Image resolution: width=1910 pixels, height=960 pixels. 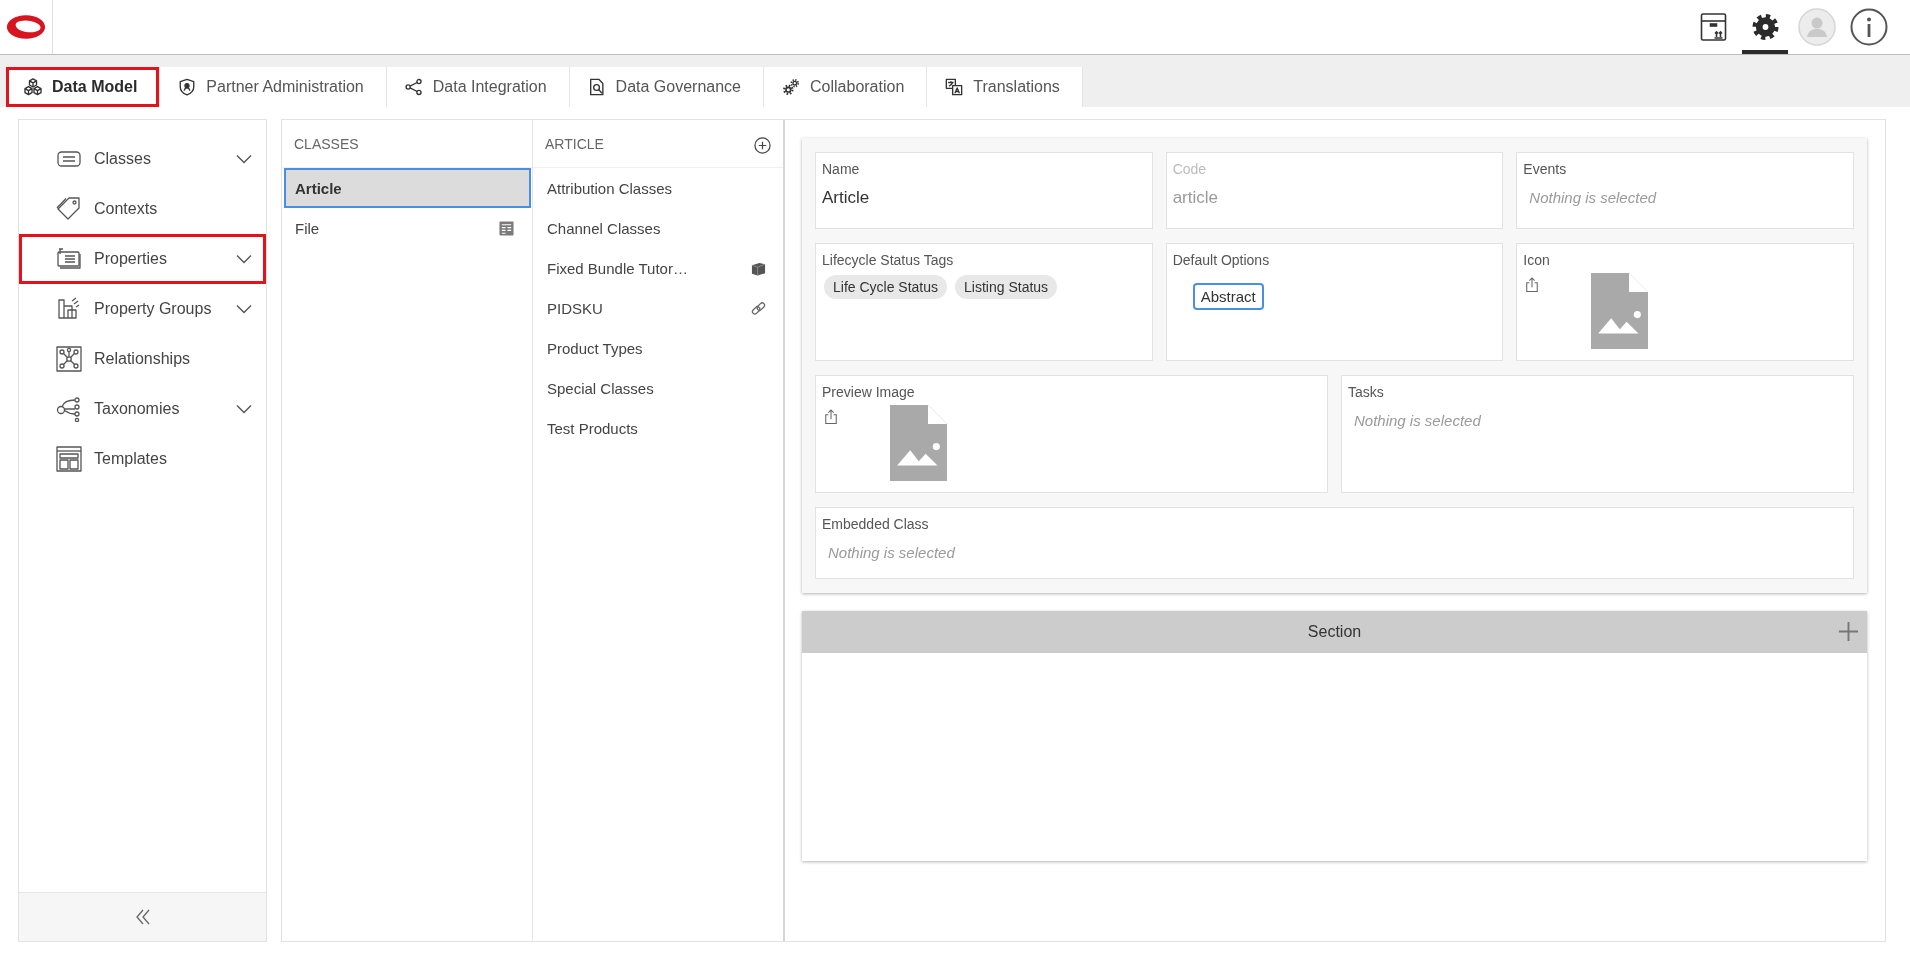 I want to click on text-input: Article, so click(x=846, y=198).